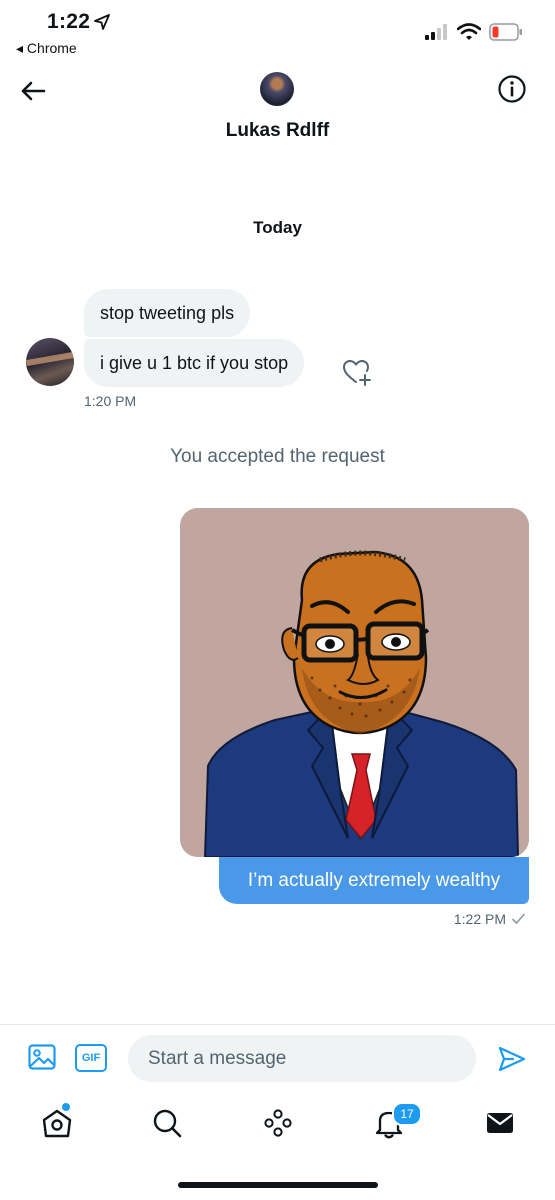 This screenshot has height=1200, width=555. Describe the element at coordinates (46, 48) in the screenshot. I see `back-to-app-link: ◂ Chrome` at that location.